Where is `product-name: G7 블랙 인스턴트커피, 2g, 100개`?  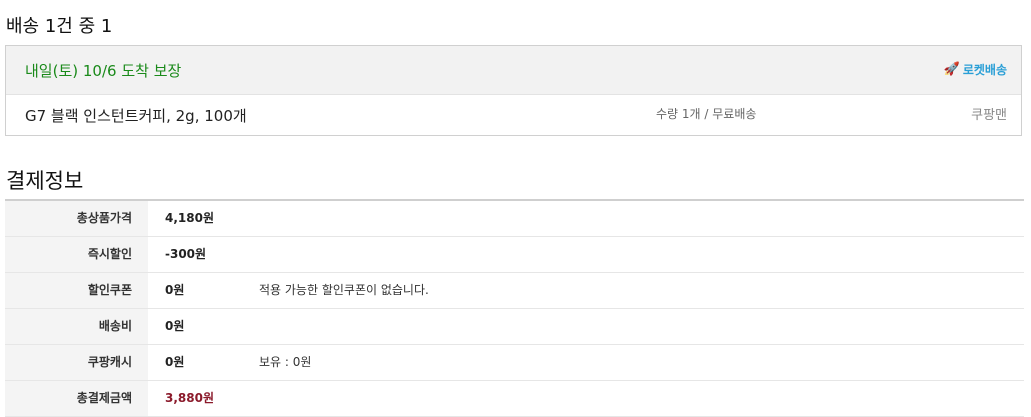
product-name: G7 블랙 인스턴트커피, 2g, 100개 is located at coordinates (136, 116).